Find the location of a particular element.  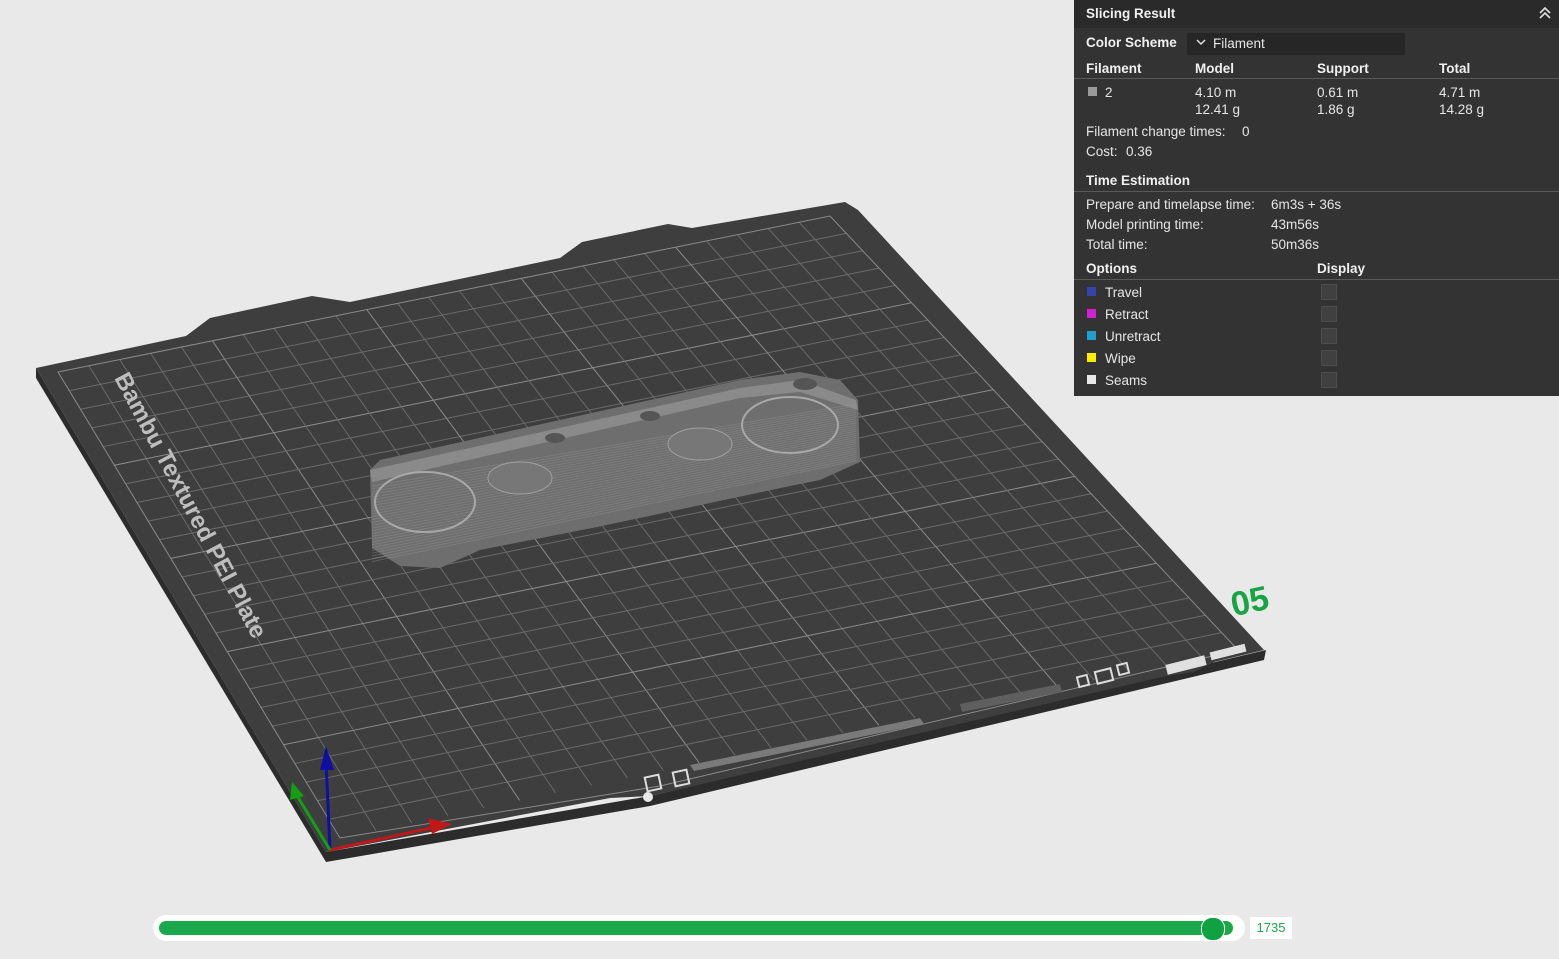

prepare-time-value: 6m3s + 36s is located at coordinates (1306, 204).